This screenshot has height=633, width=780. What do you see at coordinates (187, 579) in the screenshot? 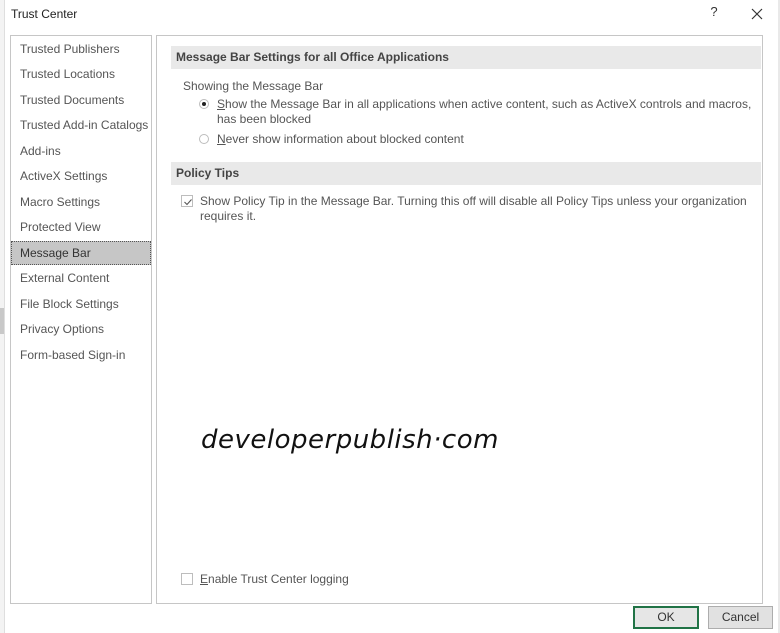
I see `checkbox-unchecked` at bounding box center [187, 579].